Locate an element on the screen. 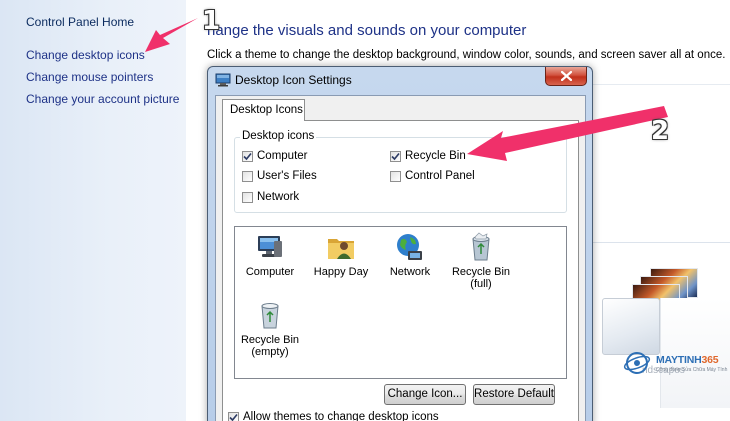 The height and width of the screenshot is (421, 730). checkbox-users-files: User's Files is located at coordinates (279, 176).